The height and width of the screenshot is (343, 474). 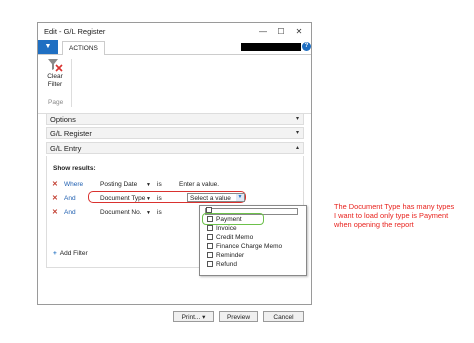 What do you see at coordinates (71, 83) in the screenshot?
I see `group-divider` at bounding box center [71, 83].